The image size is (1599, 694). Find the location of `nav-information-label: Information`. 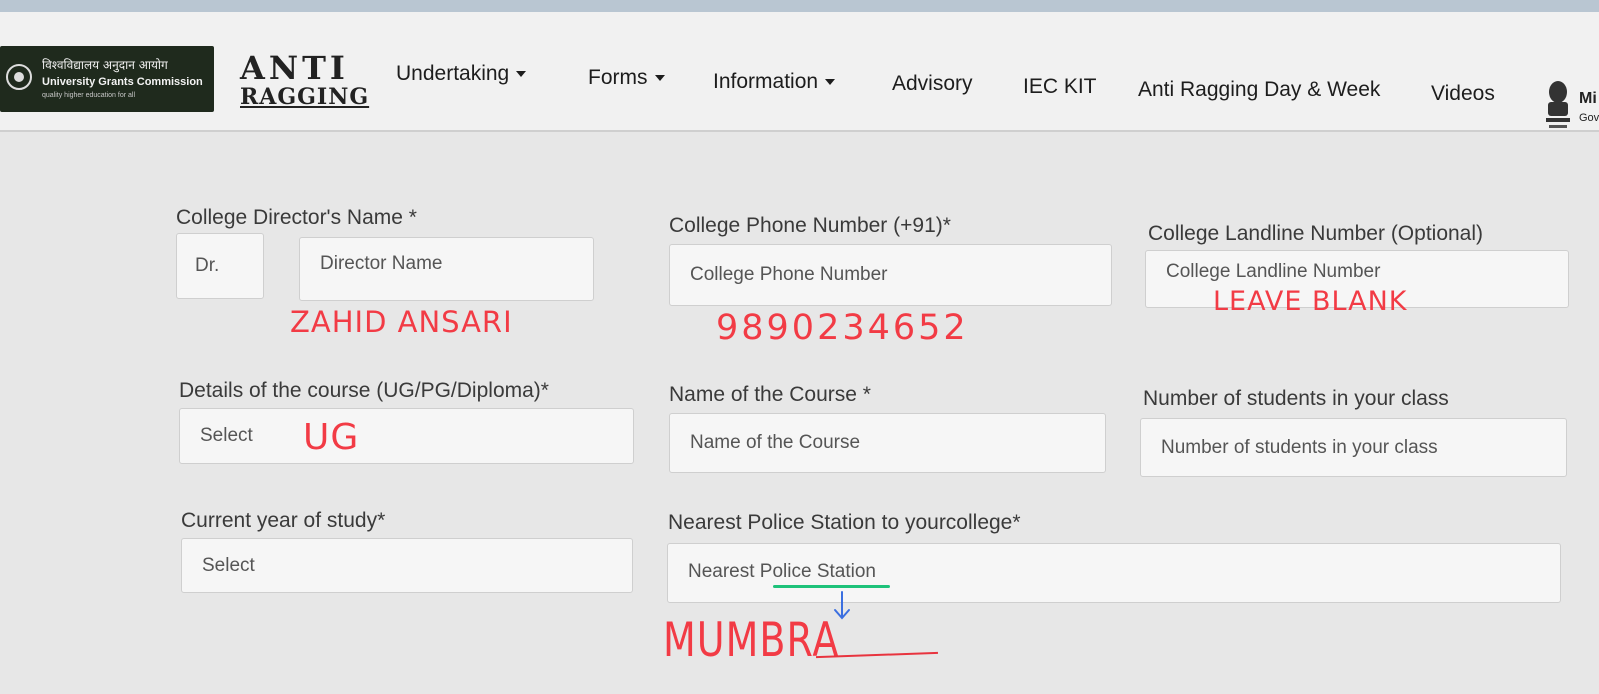

nav-information-label: Information is located at coordinates (766, 81).